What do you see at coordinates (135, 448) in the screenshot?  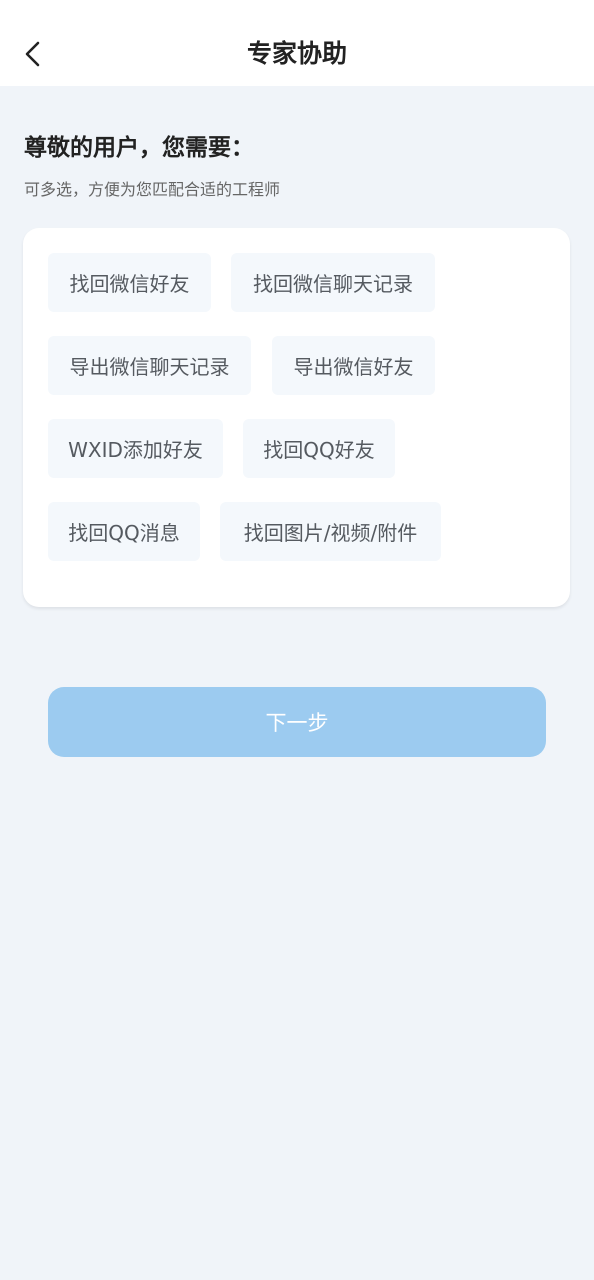 I see `option-wxid-add-friend: WXID添加好友` at bounding box center [135, 448].